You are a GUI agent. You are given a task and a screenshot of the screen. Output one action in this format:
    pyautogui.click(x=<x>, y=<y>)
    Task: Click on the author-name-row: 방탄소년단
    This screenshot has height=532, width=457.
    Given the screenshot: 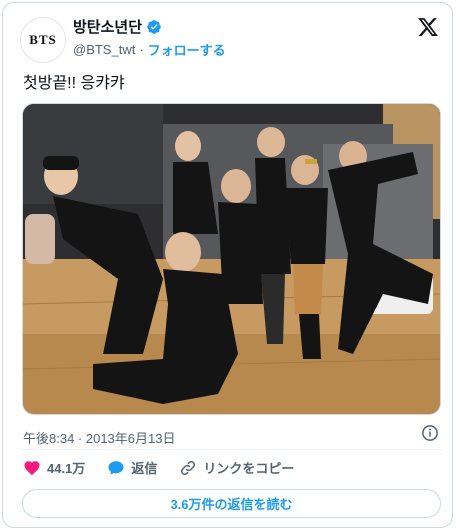 What is the action you would take?
    pyautogui.click(x=117, y=26)
    